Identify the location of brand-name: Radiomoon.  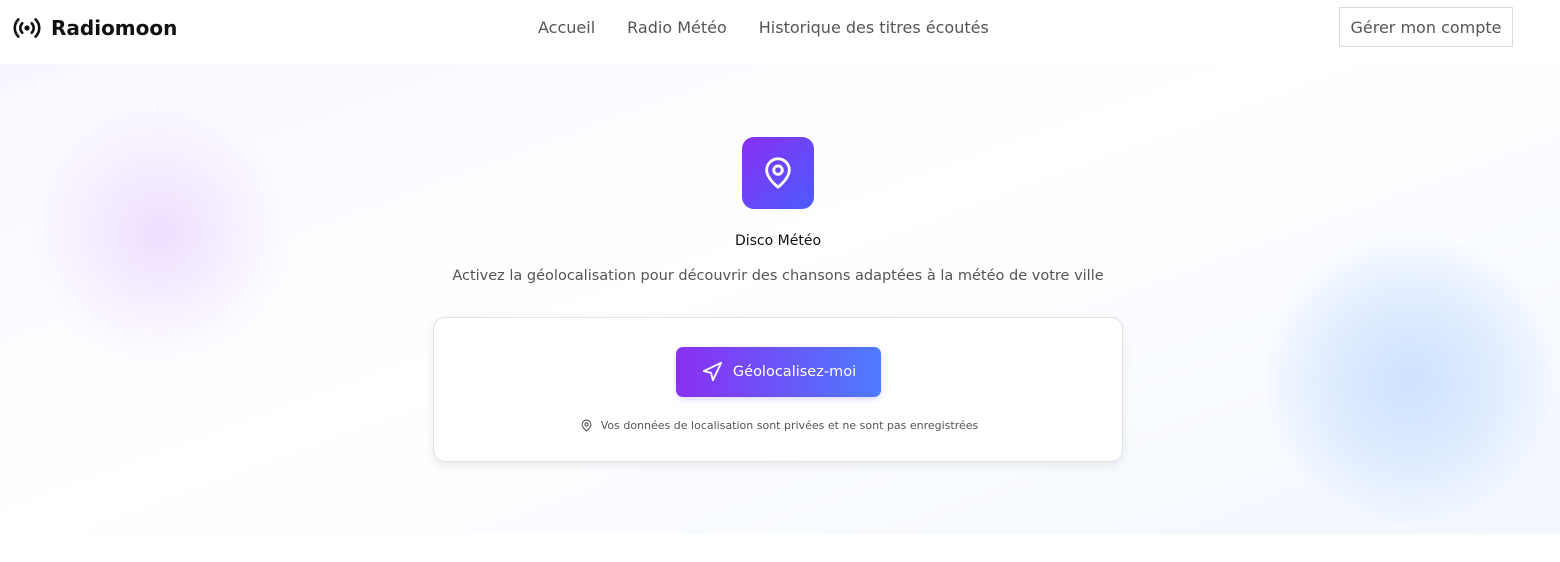
(114, 28).